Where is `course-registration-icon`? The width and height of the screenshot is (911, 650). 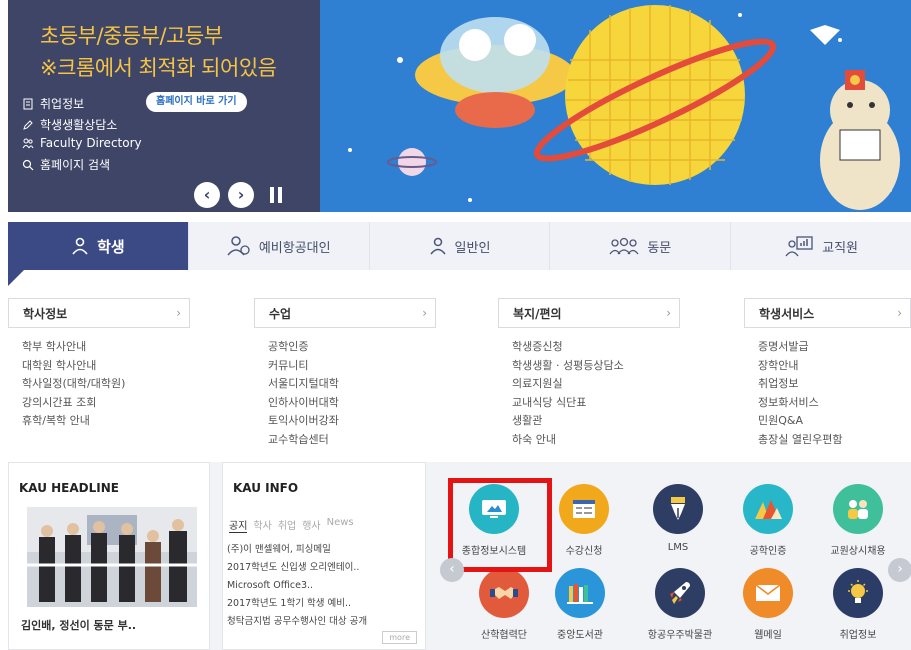
course-registration-icon is located at coordinates (584, 509).